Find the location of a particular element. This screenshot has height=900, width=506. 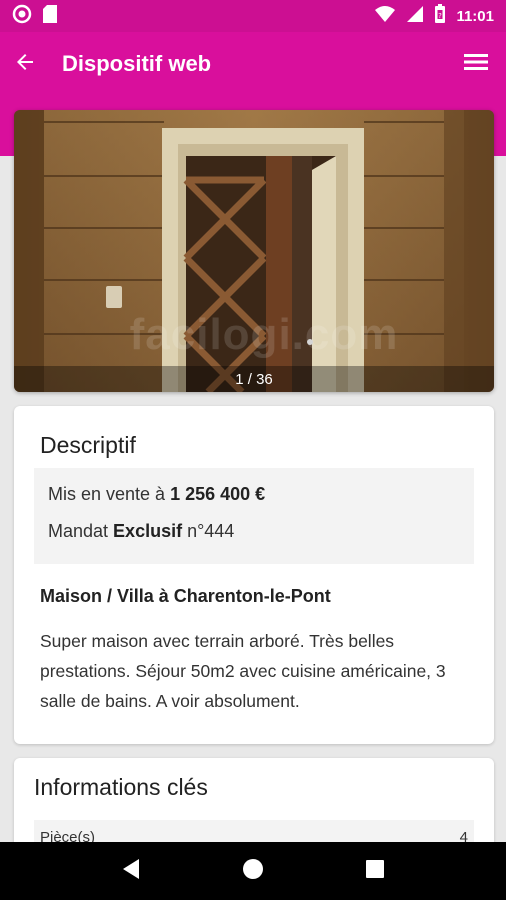

battery-icon: ? is located at coordinates (440, 16).